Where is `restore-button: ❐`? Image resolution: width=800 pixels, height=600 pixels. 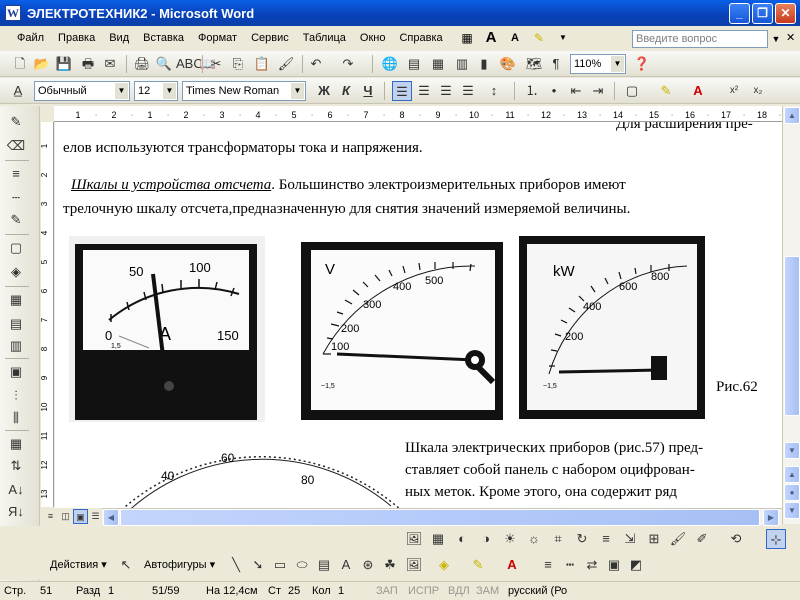
restore-button: ❐ is located at coordinates (762, 13).